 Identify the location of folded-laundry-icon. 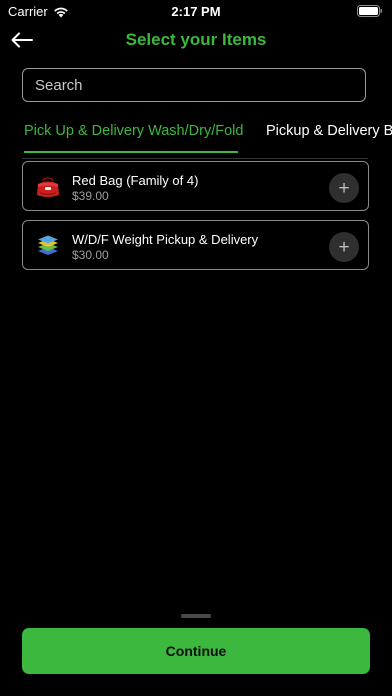
(48, 245).